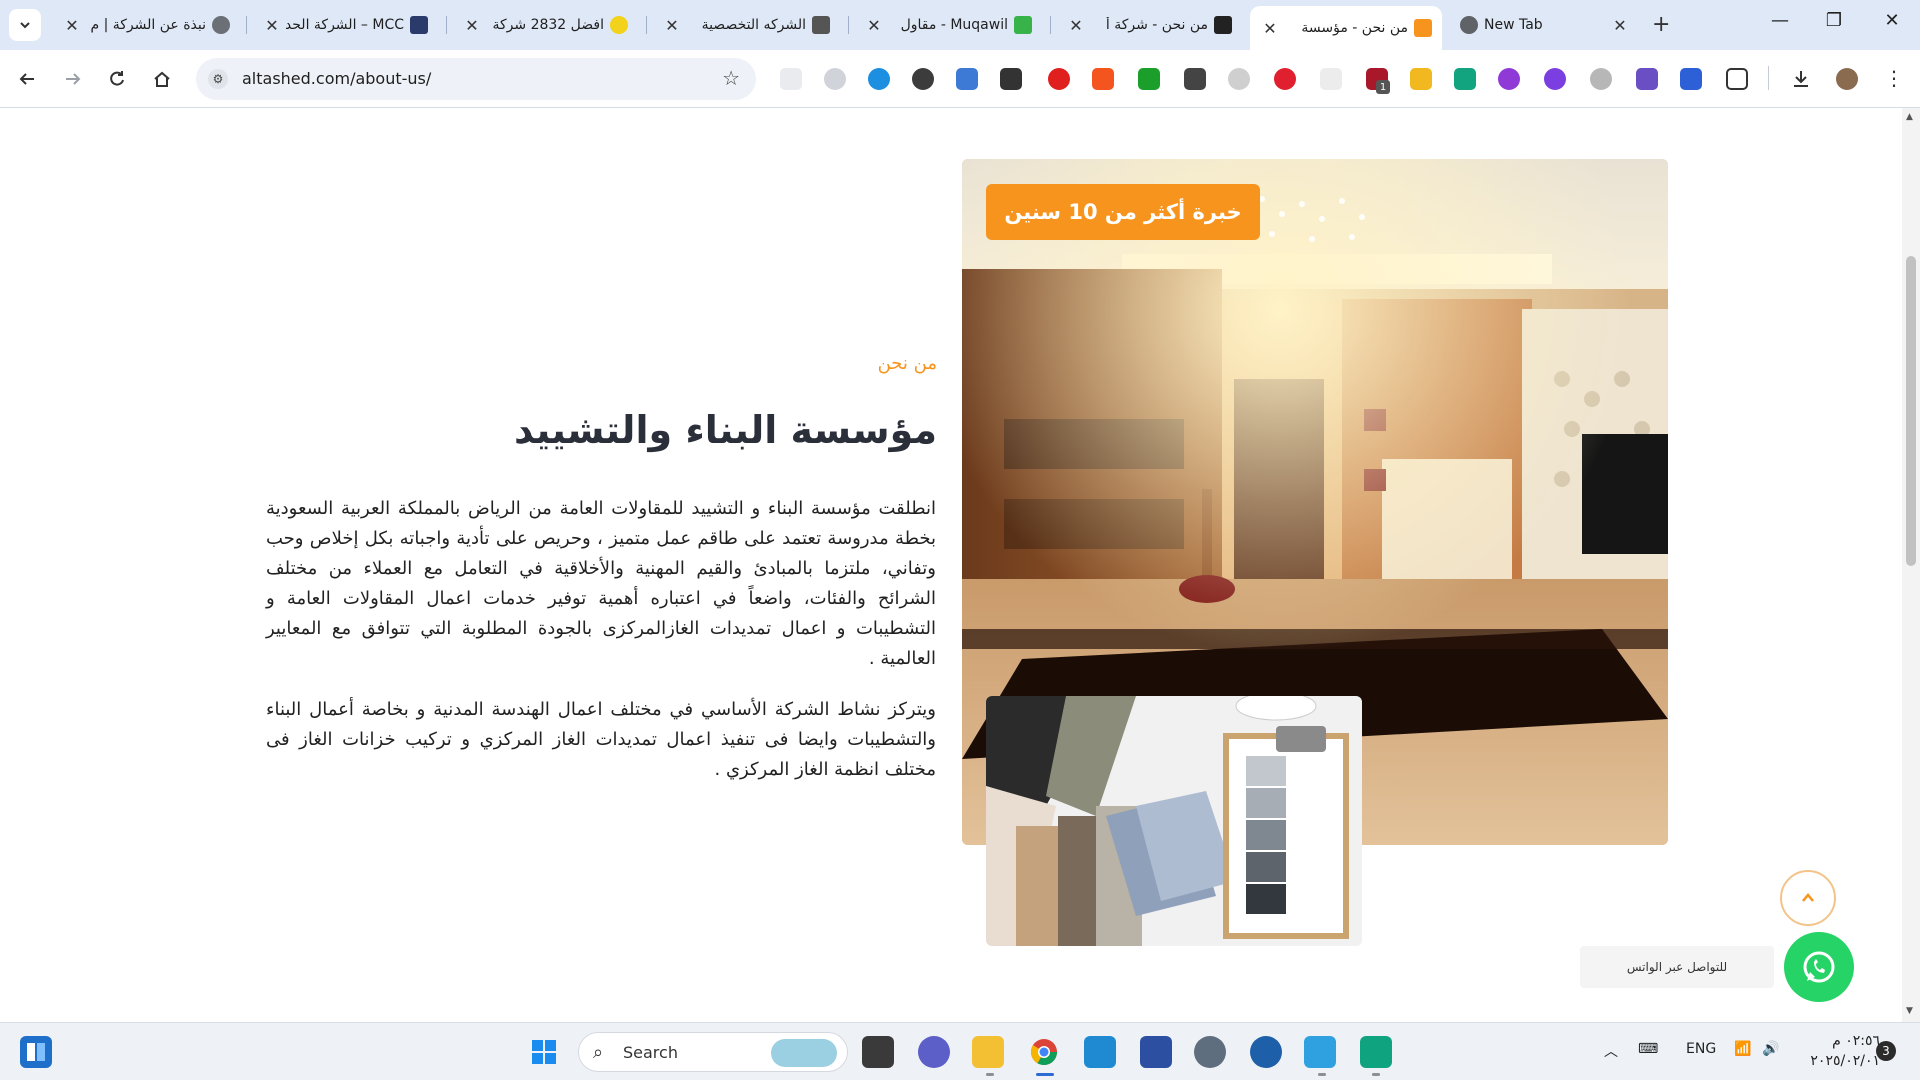 The height and width of the screenshot is (1080, 1920). I want to click on mcc-logo-icon, so click(419, 25).